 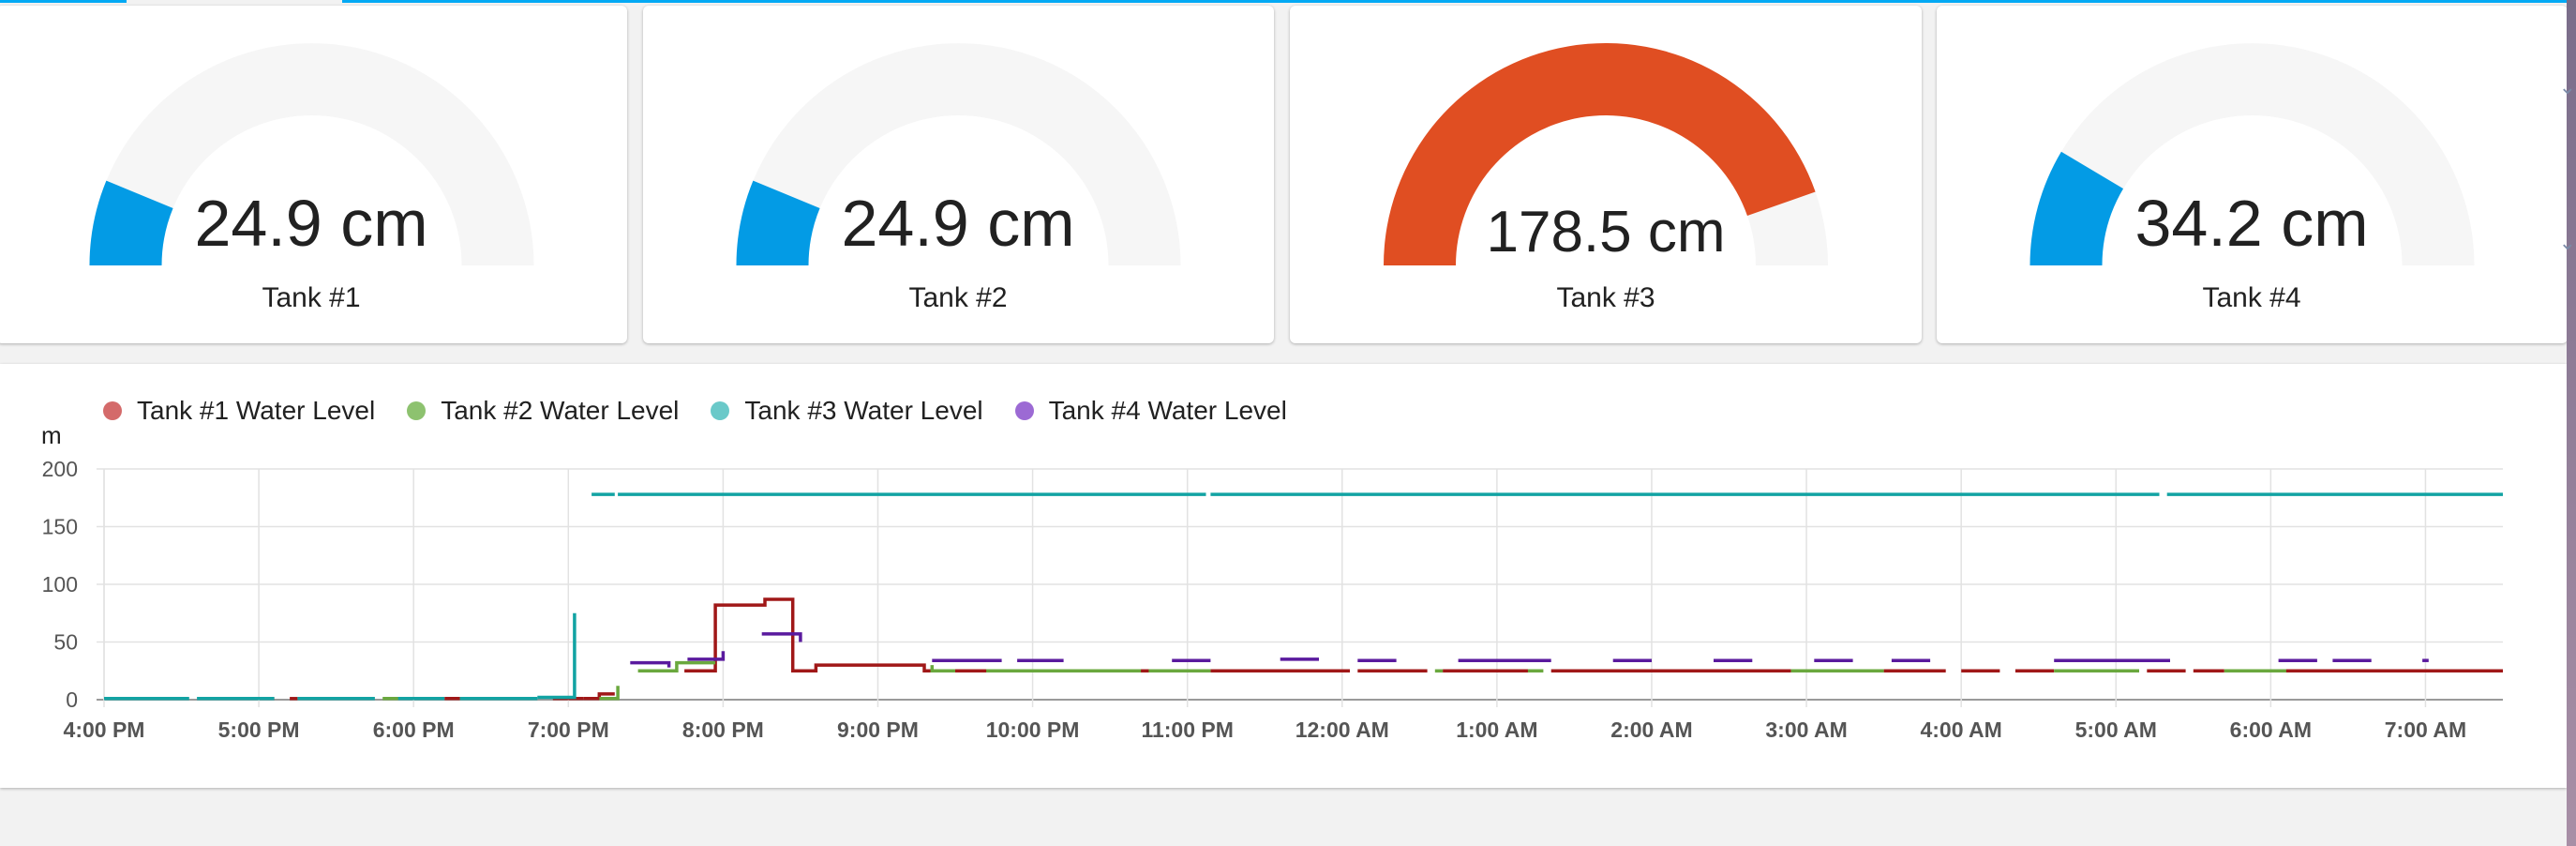 I want to click on gauge-label: Tank #2, so click(x=958, y=298).